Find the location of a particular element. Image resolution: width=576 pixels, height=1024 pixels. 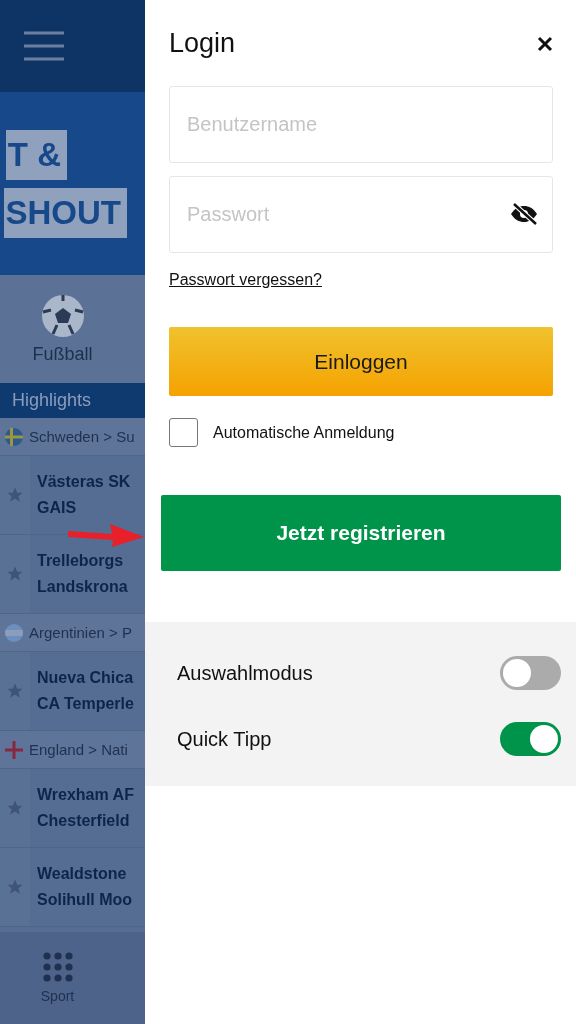

username-field: Benutzername is located at coordinates (361, 124).